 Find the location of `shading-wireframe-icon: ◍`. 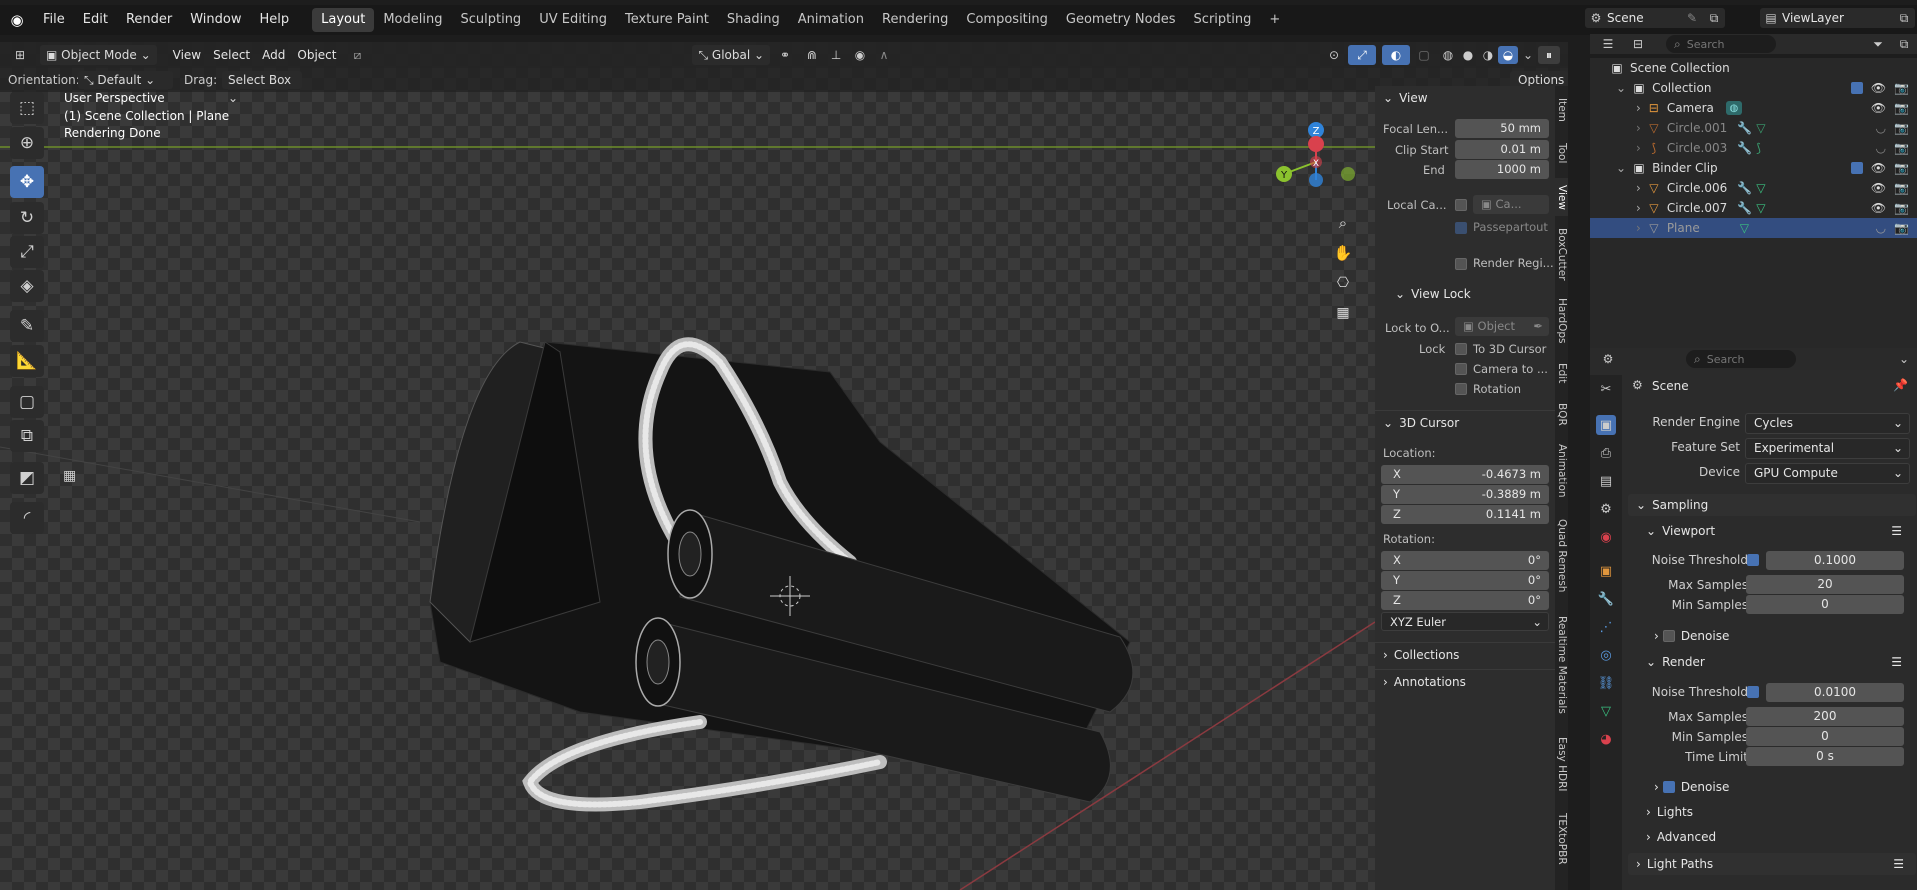

shading-wireframe-icon: ◍ is located at coordinates (1448, 55).